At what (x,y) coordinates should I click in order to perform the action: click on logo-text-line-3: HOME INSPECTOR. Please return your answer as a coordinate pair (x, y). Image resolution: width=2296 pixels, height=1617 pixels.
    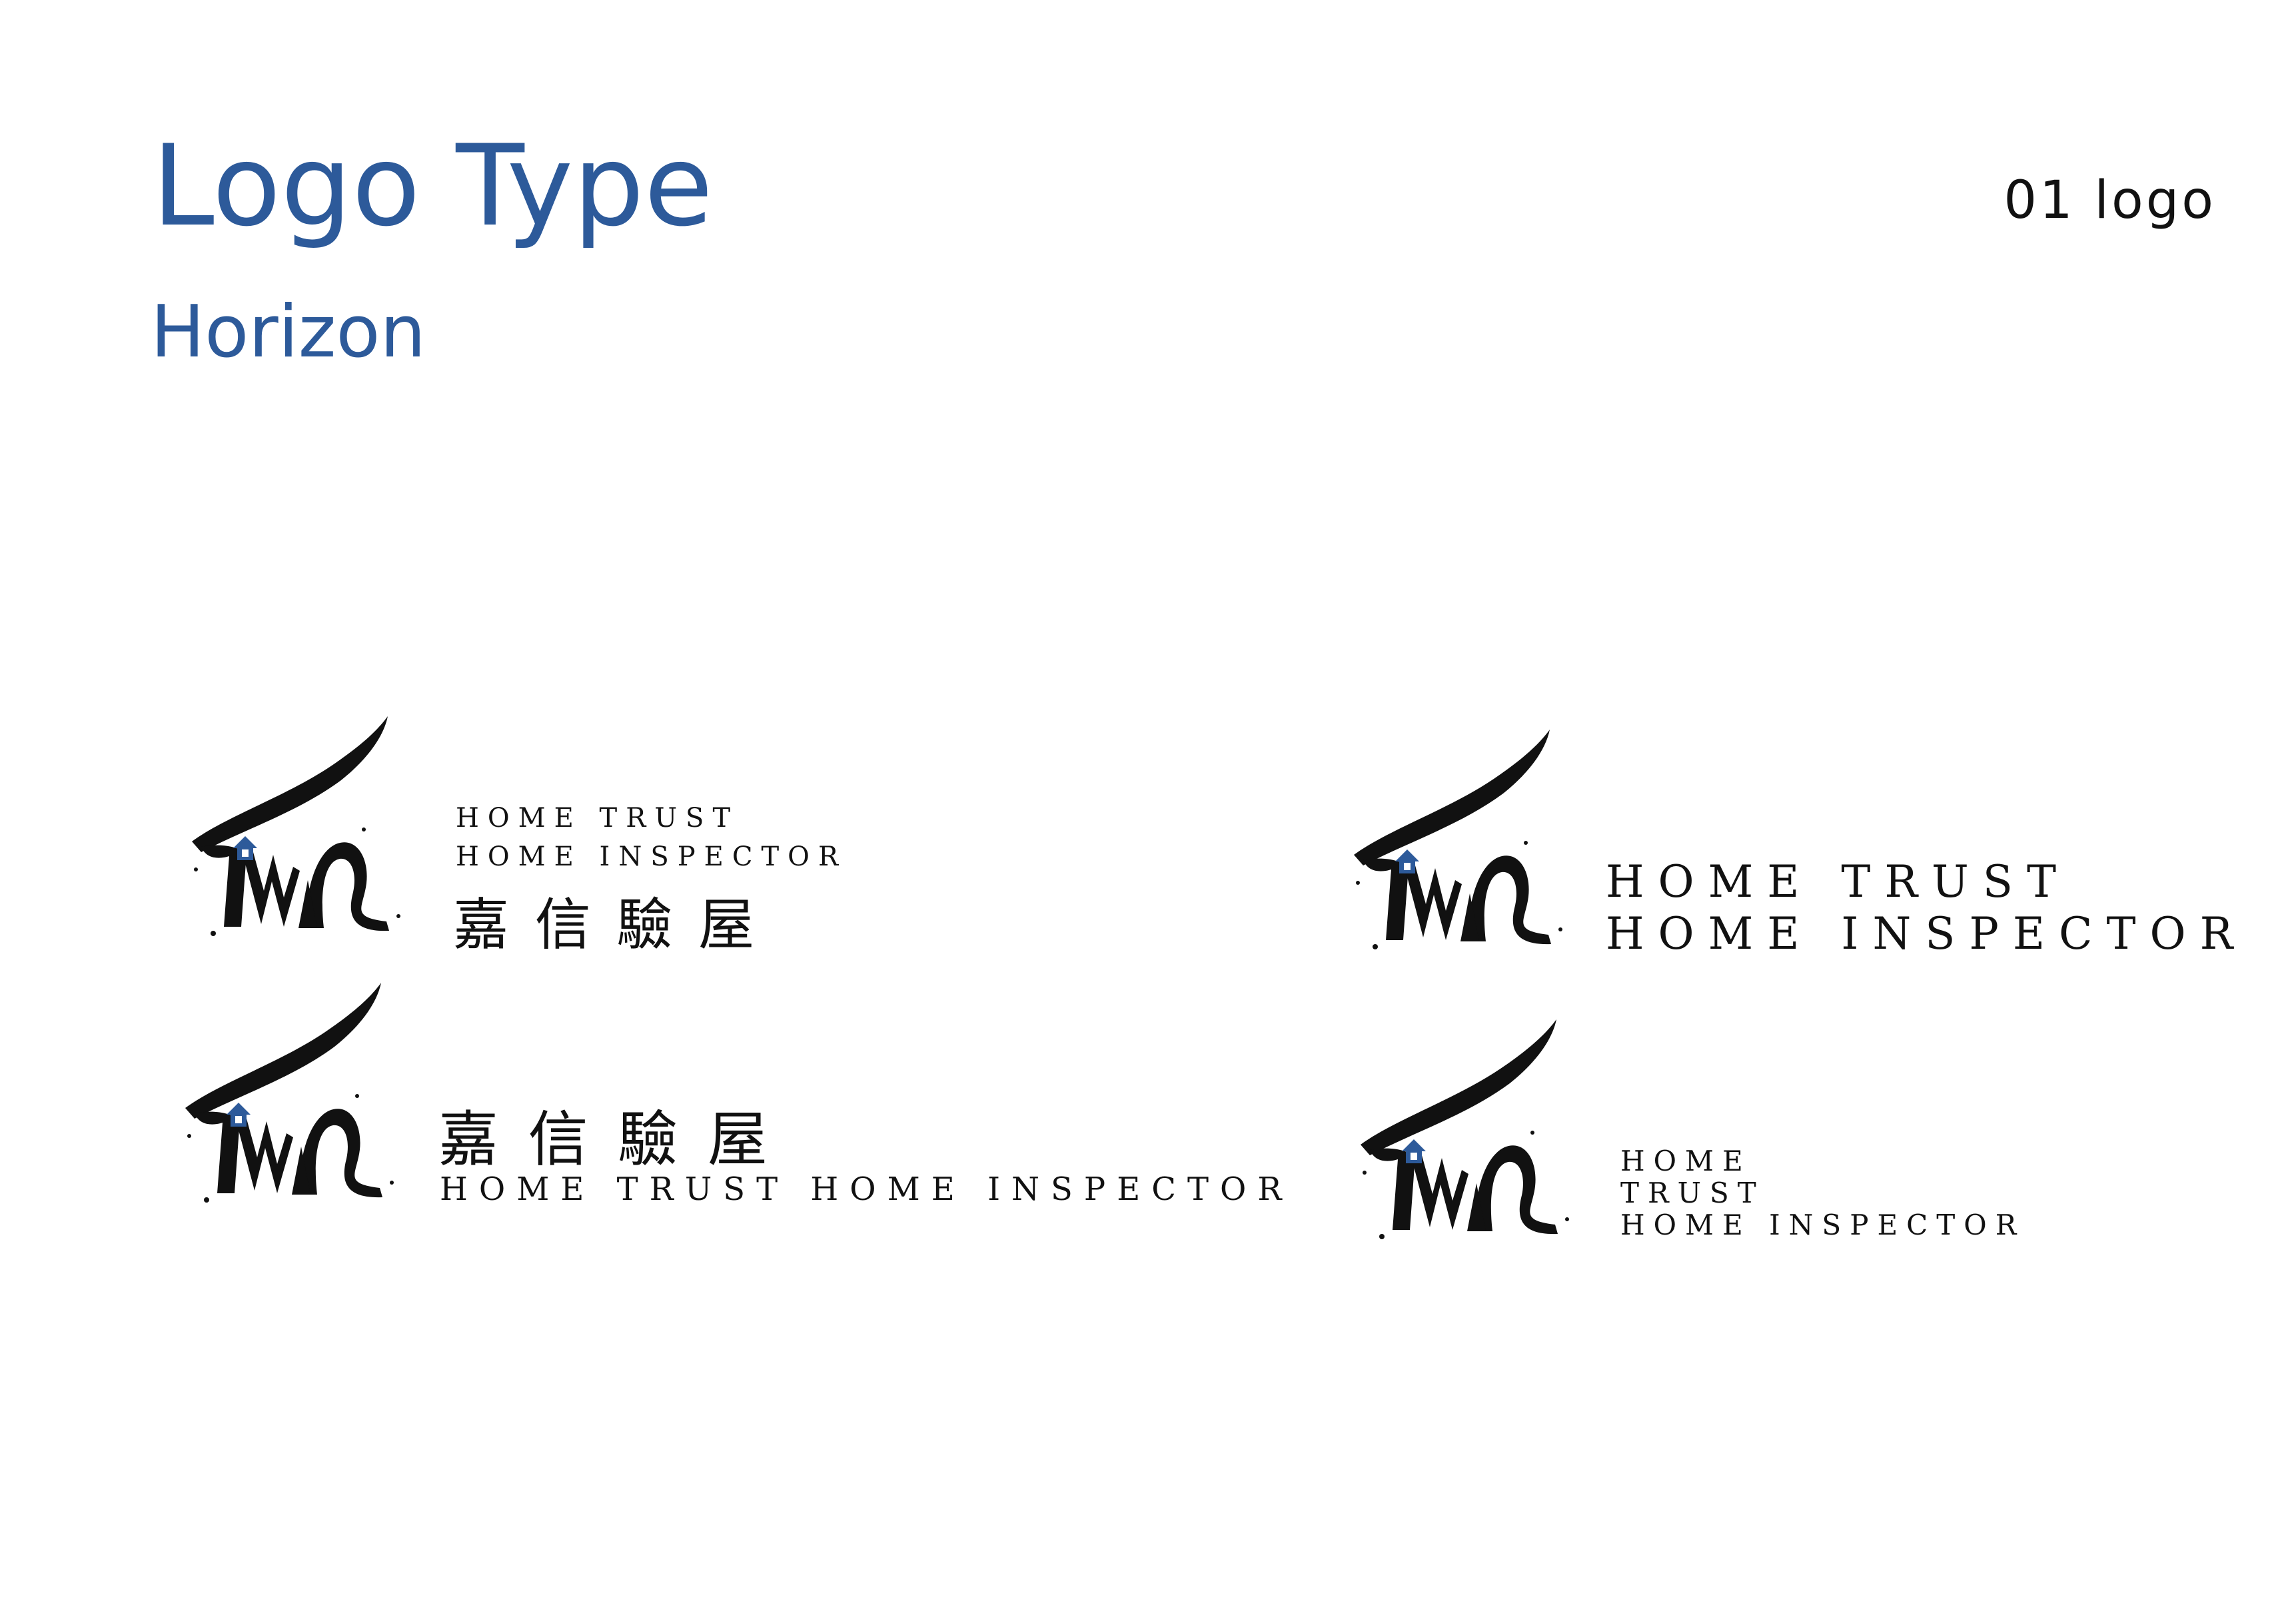
    Looking at the image, I should click on (1822, 1225).